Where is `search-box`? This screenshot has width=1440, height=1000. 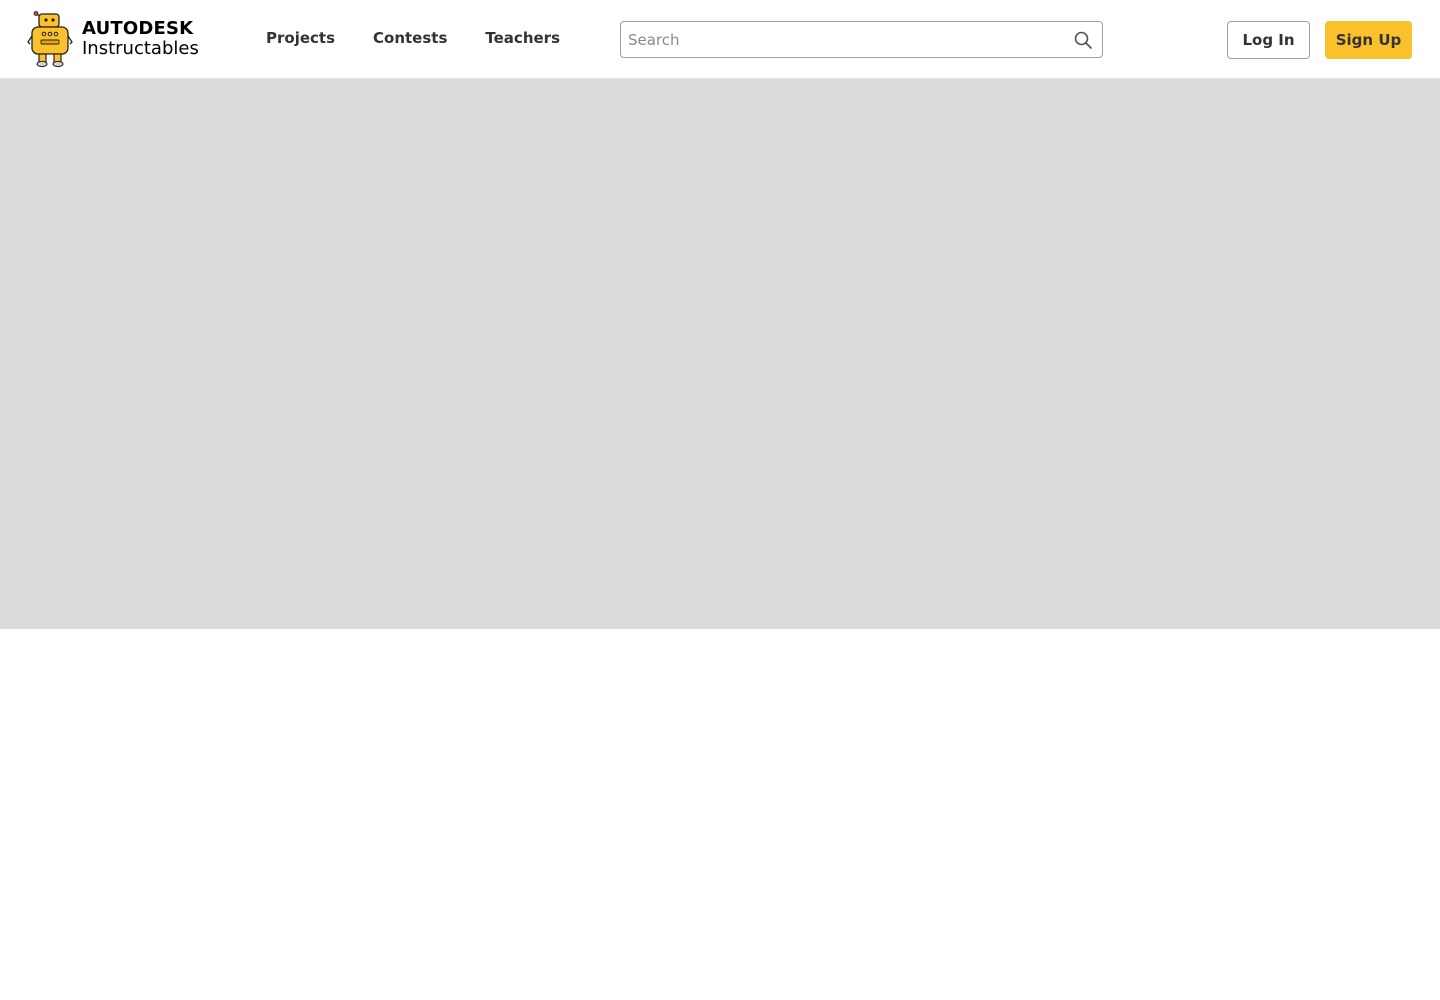
search-box is located at coordinates (861, 39).